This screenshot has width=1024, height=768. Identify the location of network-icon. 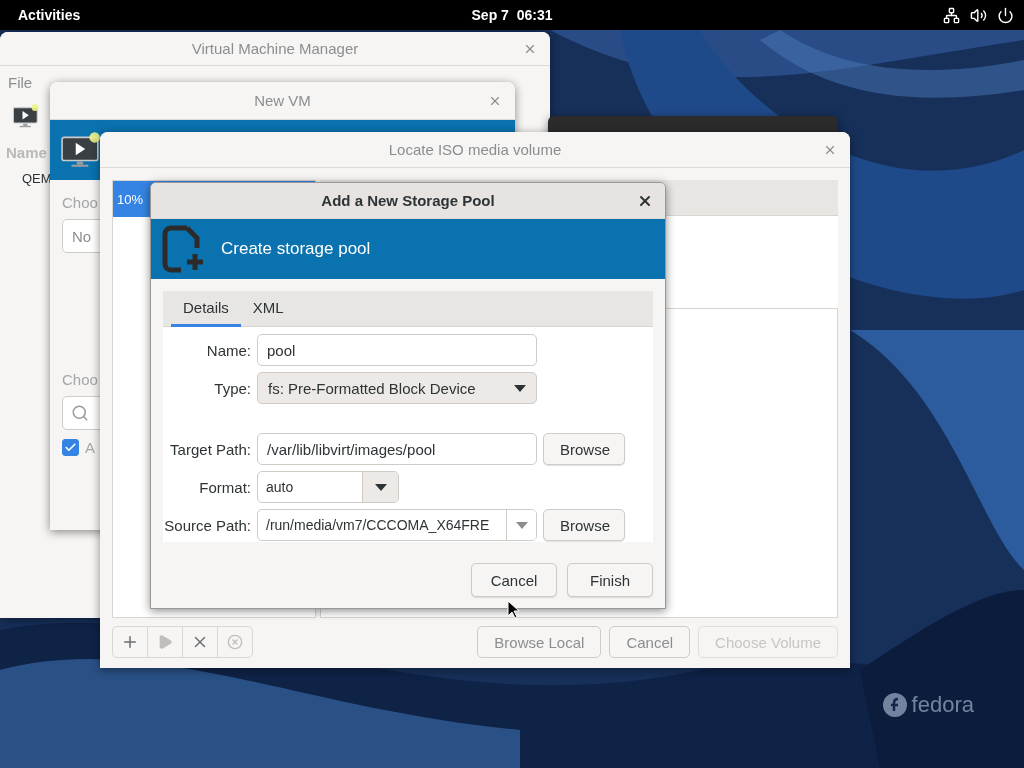
(951, 15).